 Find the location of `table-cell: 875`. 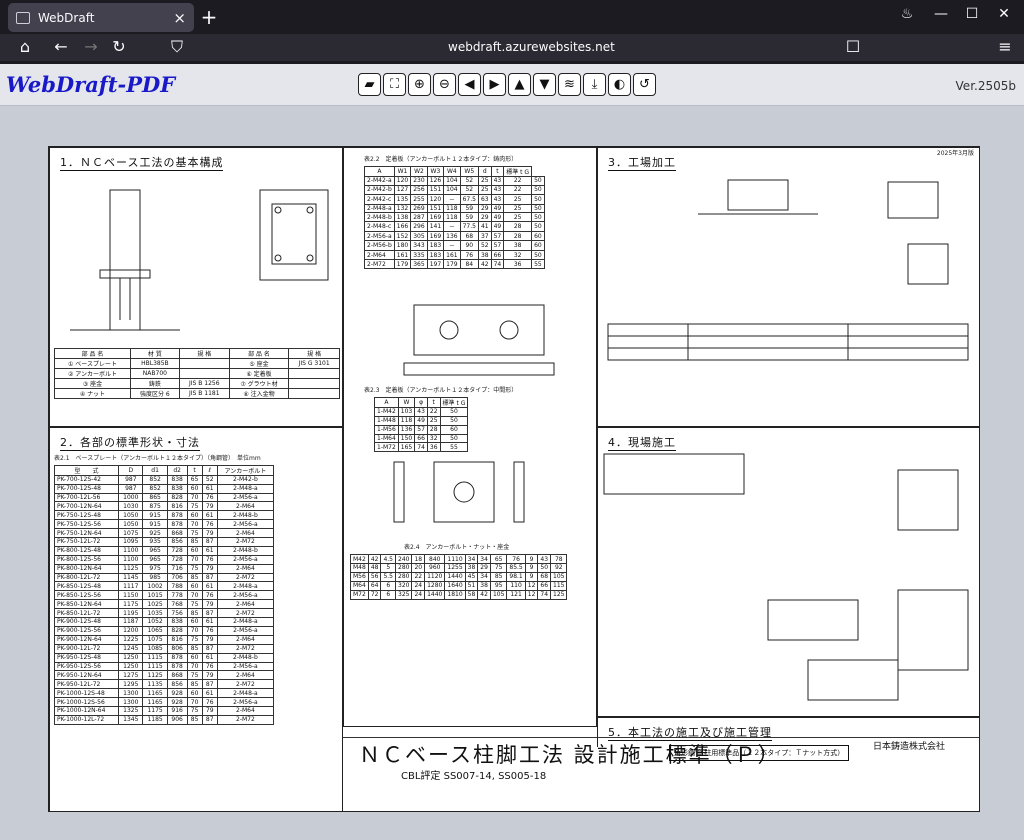

table-cell: 875 is located at coordinates (155, 506).